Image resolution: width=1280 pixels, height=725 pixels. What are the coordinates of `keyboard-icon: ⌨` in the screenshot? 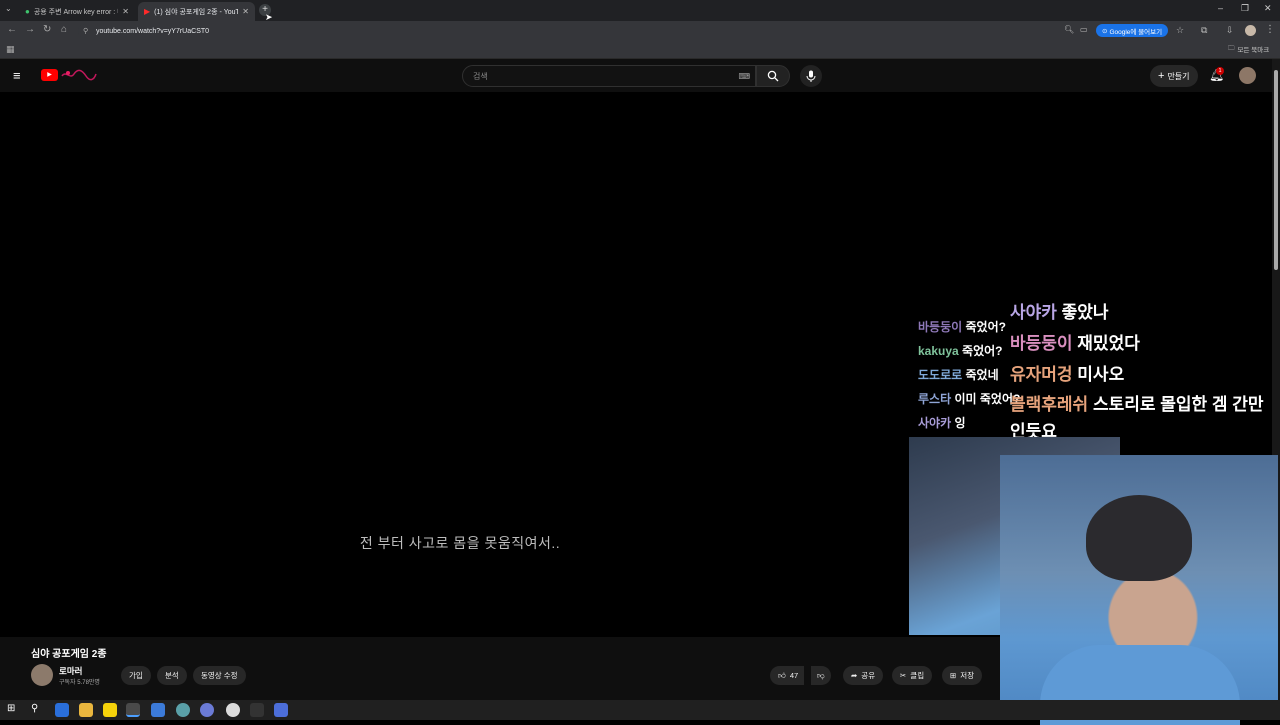 It's located at (744, 76).